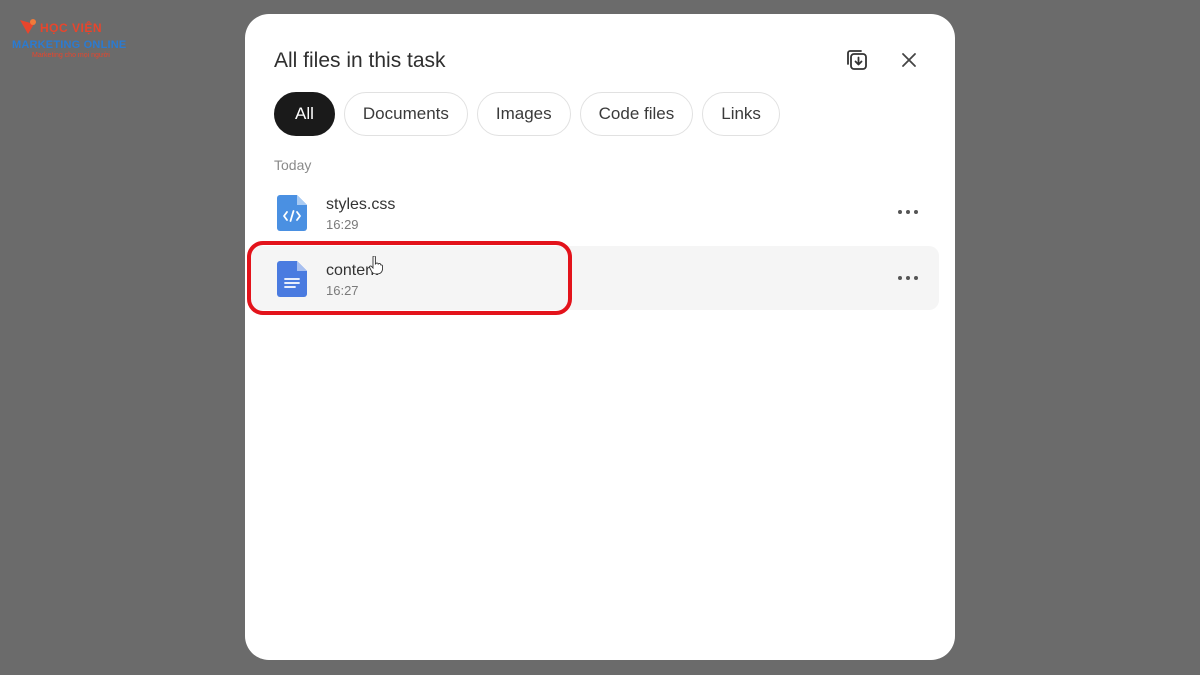 Image resolution: width=1200 pixels, height=675 pixels. What do you see at coordinates (304, 114) in the screenshot?
I see `tab-all: All` at bounding box center [304, 114].